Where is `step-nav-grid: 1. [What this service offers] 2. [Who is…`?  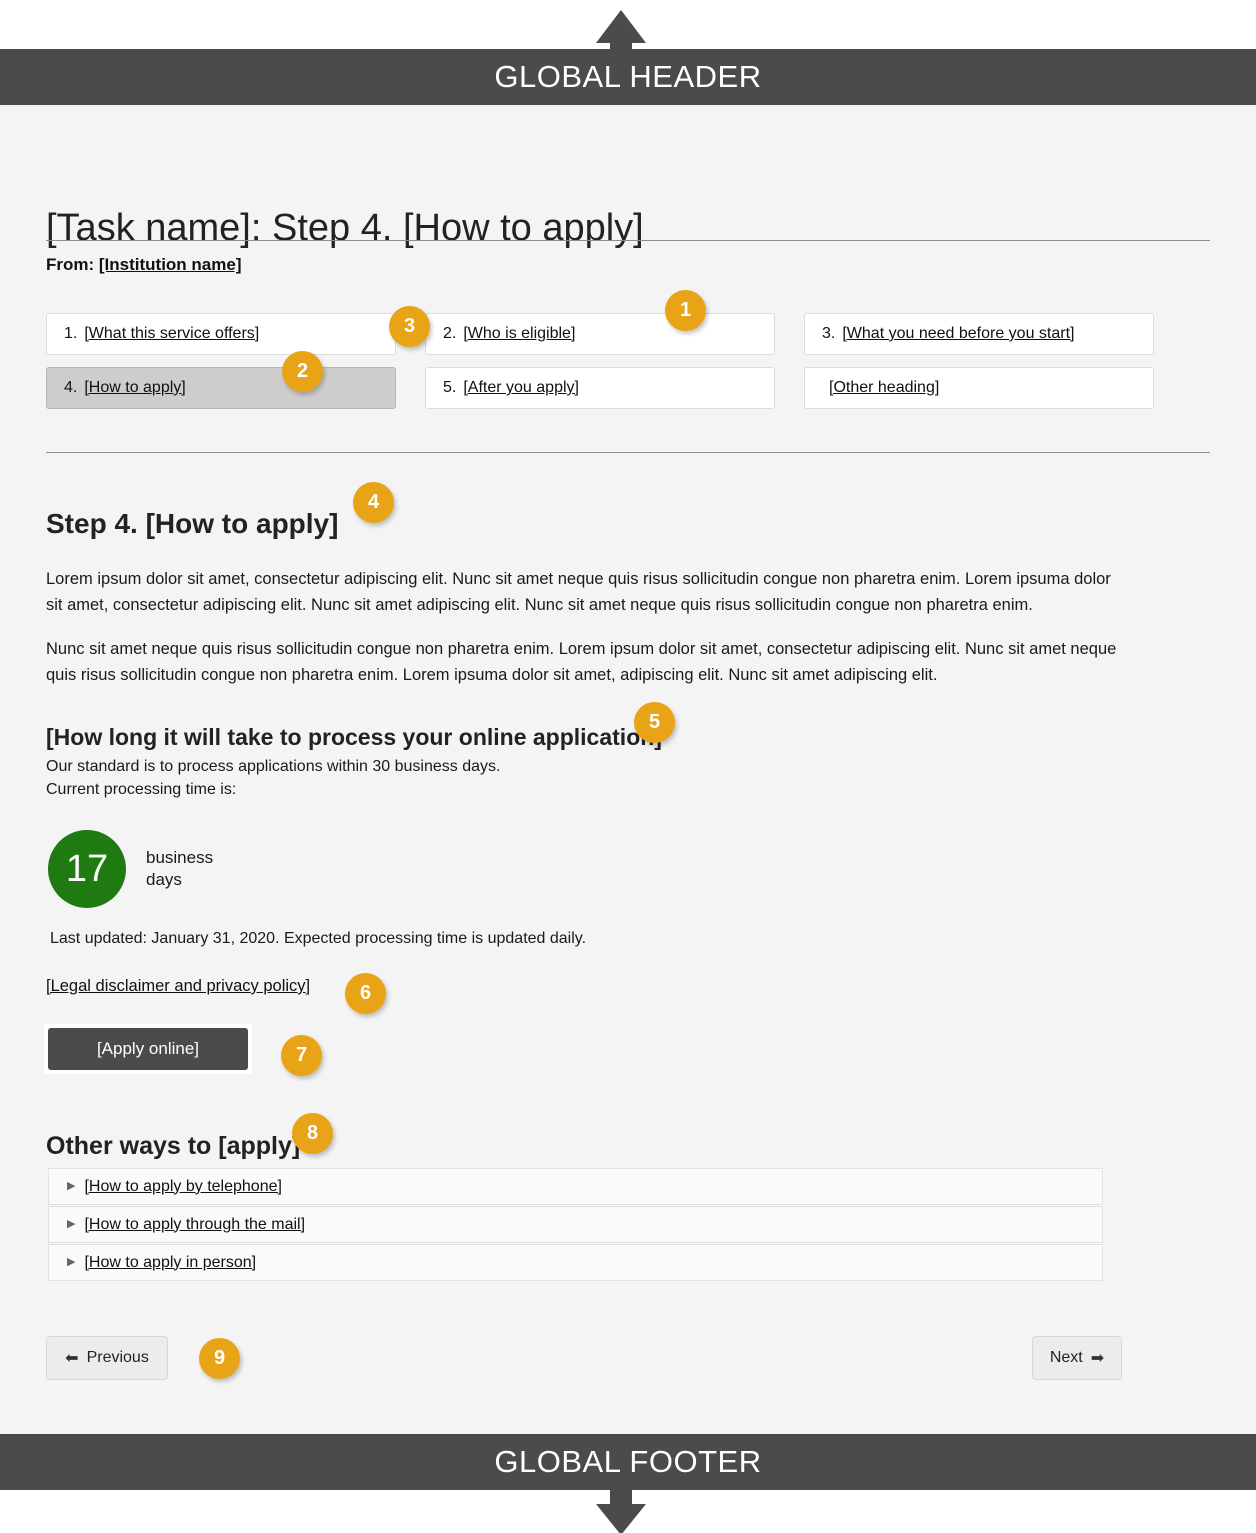 step-nav-grid: 1. [What this service offers] 2. [Who is… is located at coordinates (601, 361).